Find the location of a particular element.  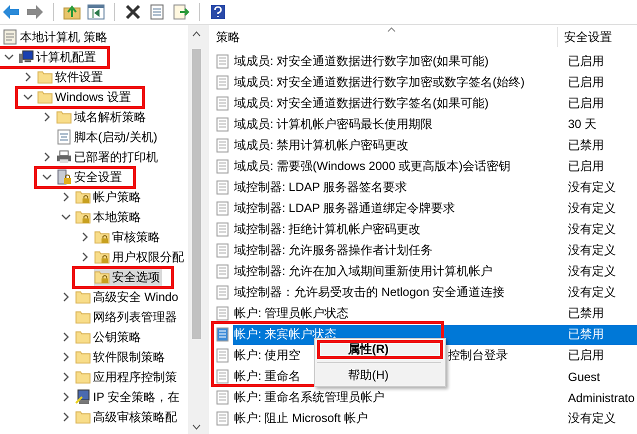

tree-item: 本地计算机 策略 is located at coordinates (64, 37).